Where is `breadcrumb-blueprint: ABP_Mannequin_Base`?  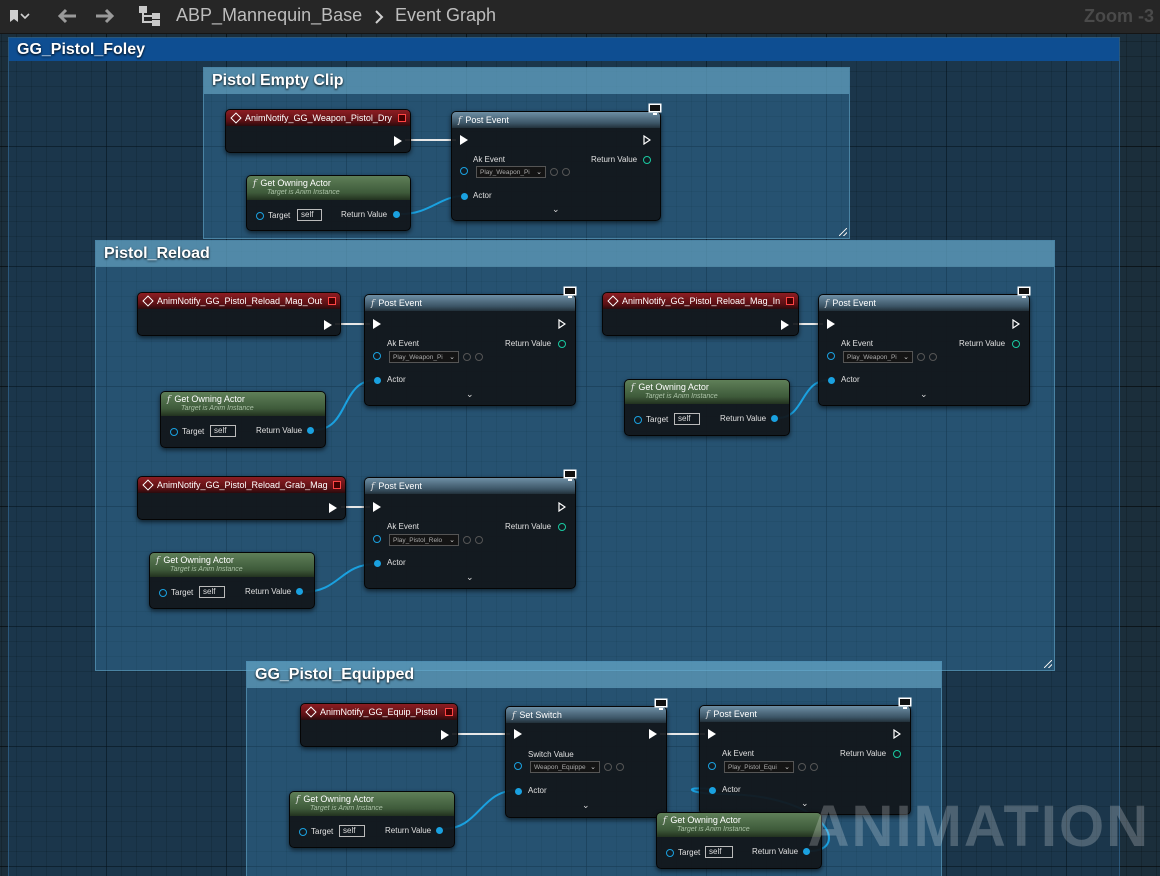 breadcrumb-blueprint: ABP_Mannequin_Base is located at coordinates (269, 15).